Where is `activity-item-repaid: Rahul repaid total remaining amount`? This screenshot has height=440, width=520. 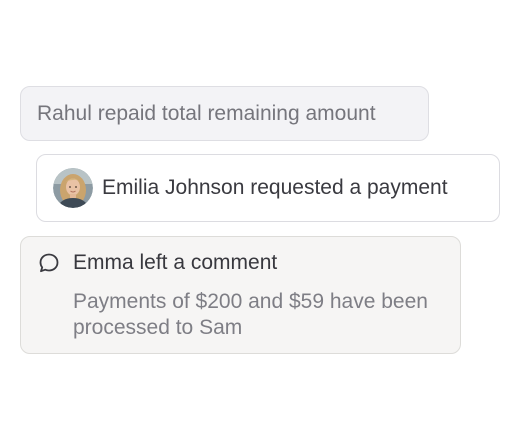
activity-item-repaid: Rahul repaid total remaining amount is located at coordinates (224, 113).